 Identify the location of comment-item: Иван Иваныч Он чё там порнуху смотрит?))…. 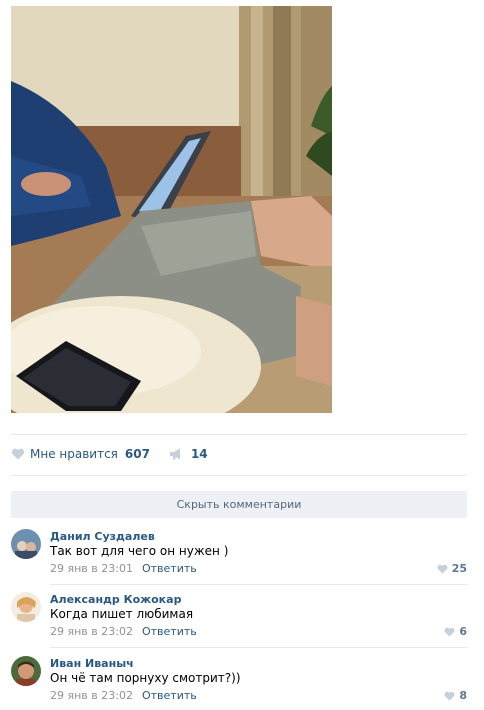
(239, 683).